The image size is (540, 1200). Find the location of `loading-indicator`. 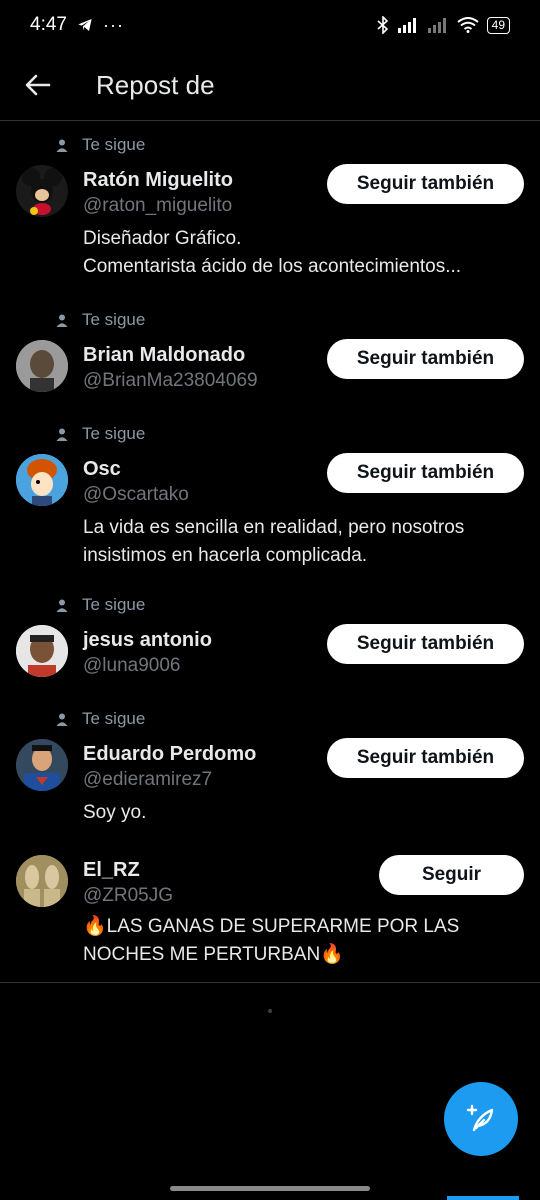

loading-indicator is located at coordinates (270, 1011).